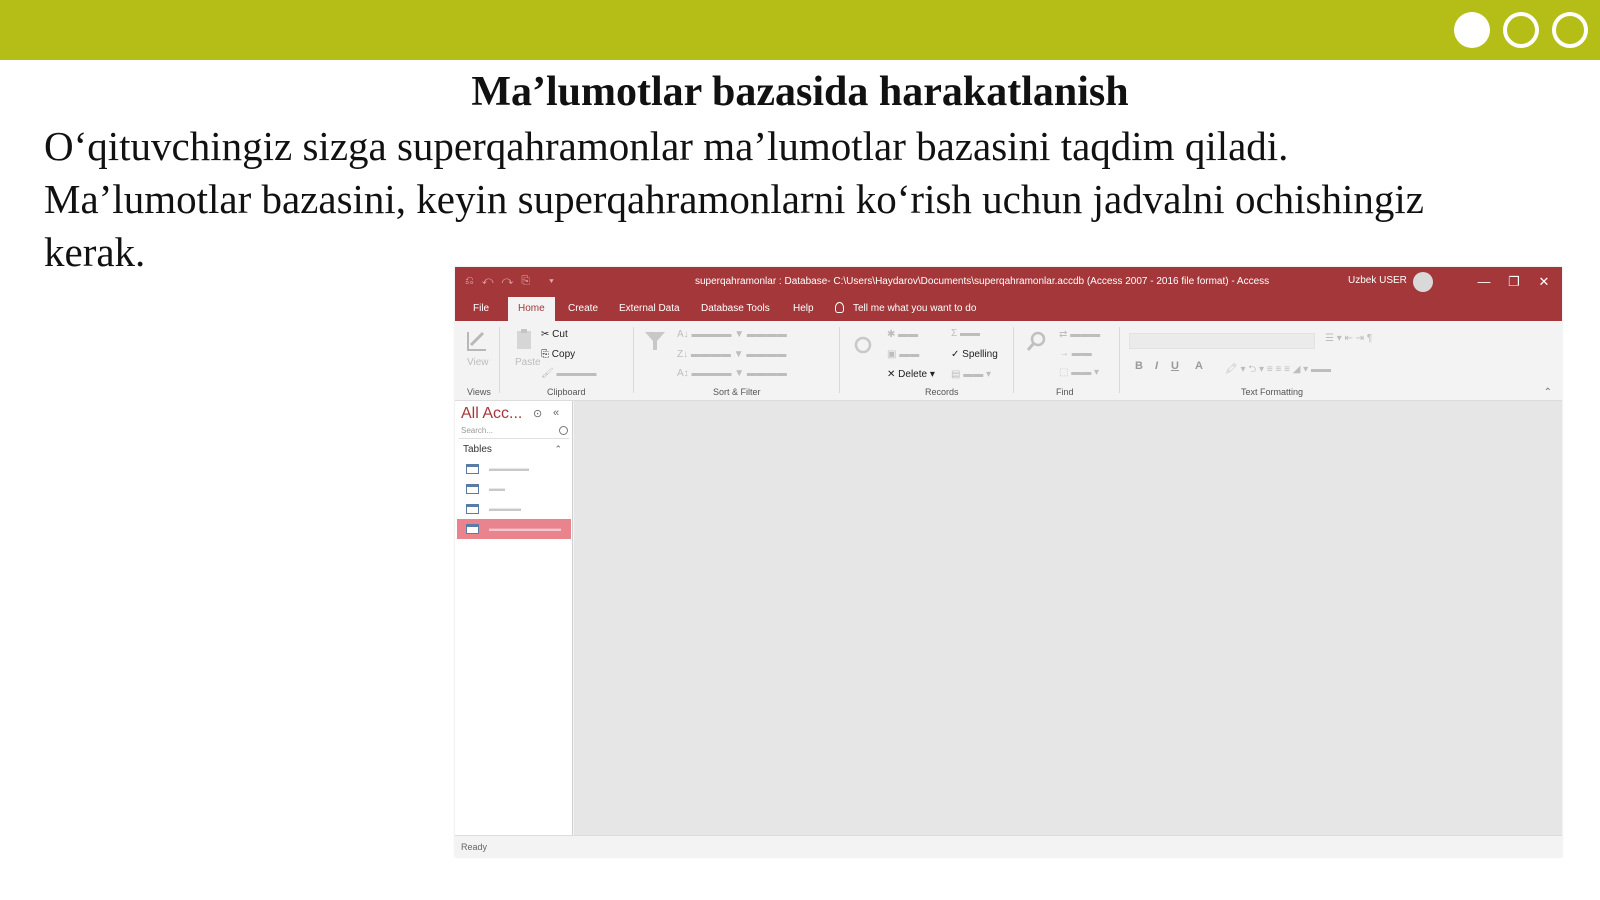 The height and width of the screenshot is (900, 1600). Describe the element at coordinates (545, 354) in the screenshot. I see `copy-icon: ⎘` at that location.